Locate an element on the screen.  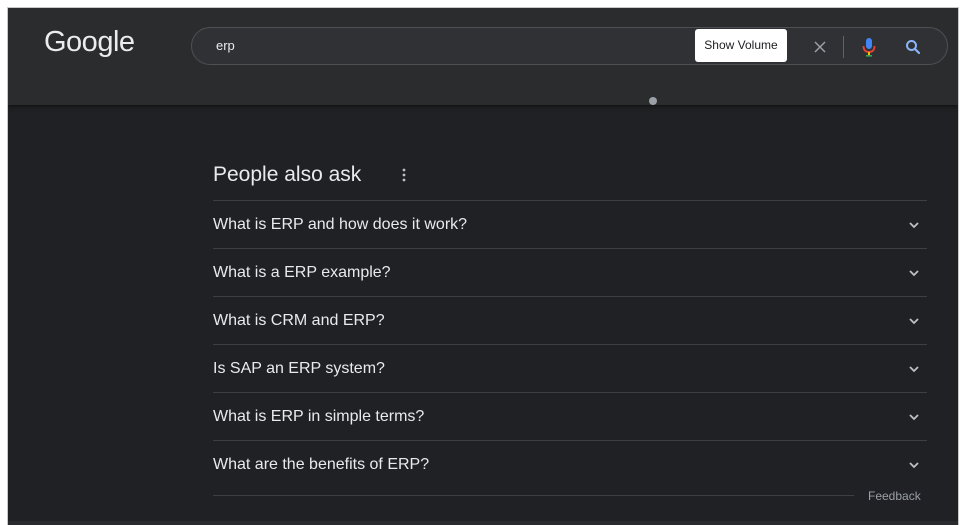
question-item: What is a ERP example? is located at coordinates (570, 272).